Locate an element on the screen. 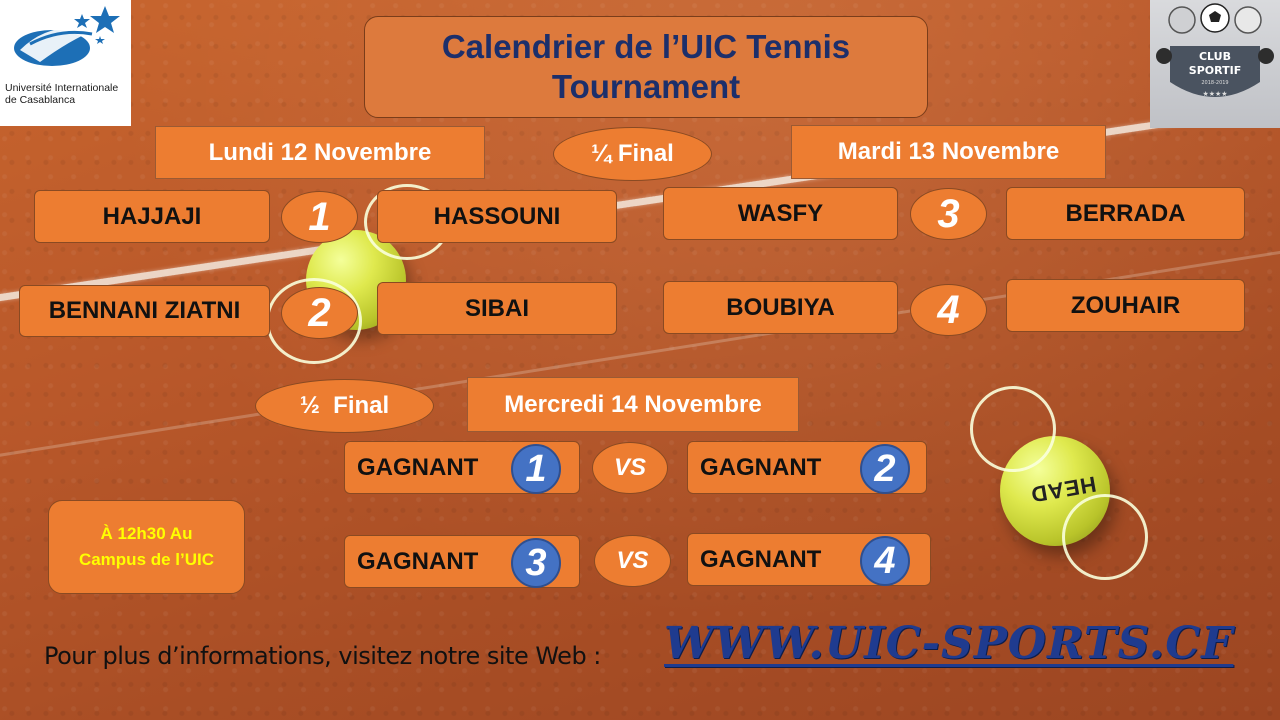 This screenshot has height=720, width=1280. vs-label-1: VS is located at coordinates (630, 468).